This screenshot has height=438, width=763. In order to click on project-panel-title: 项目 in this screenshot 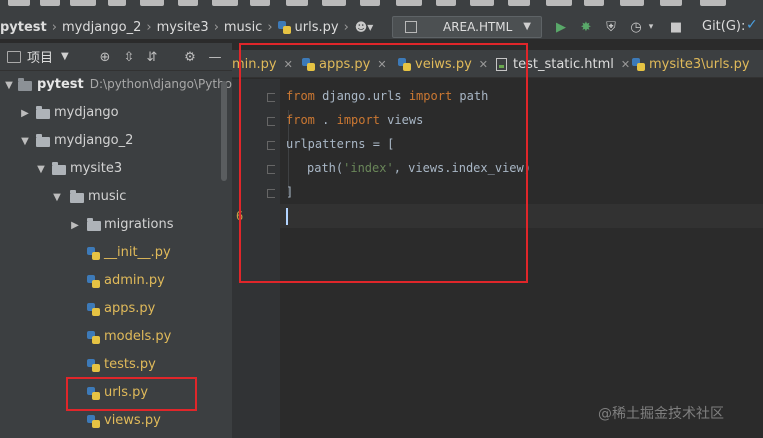, I will do `click(40, 56)`.